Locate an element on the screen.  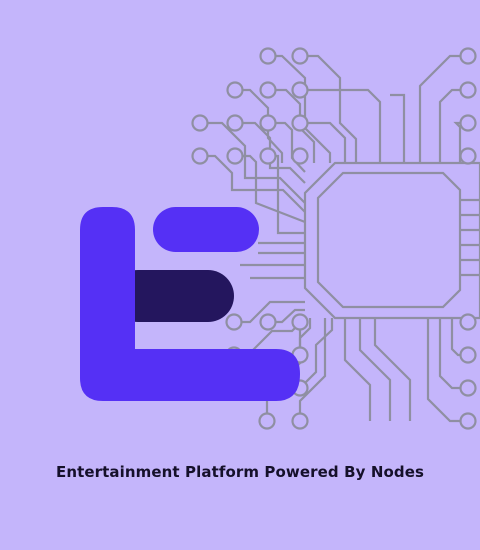
tagline: Entertainment Platform Powered By Nodes is located at coordinates (240, 472).